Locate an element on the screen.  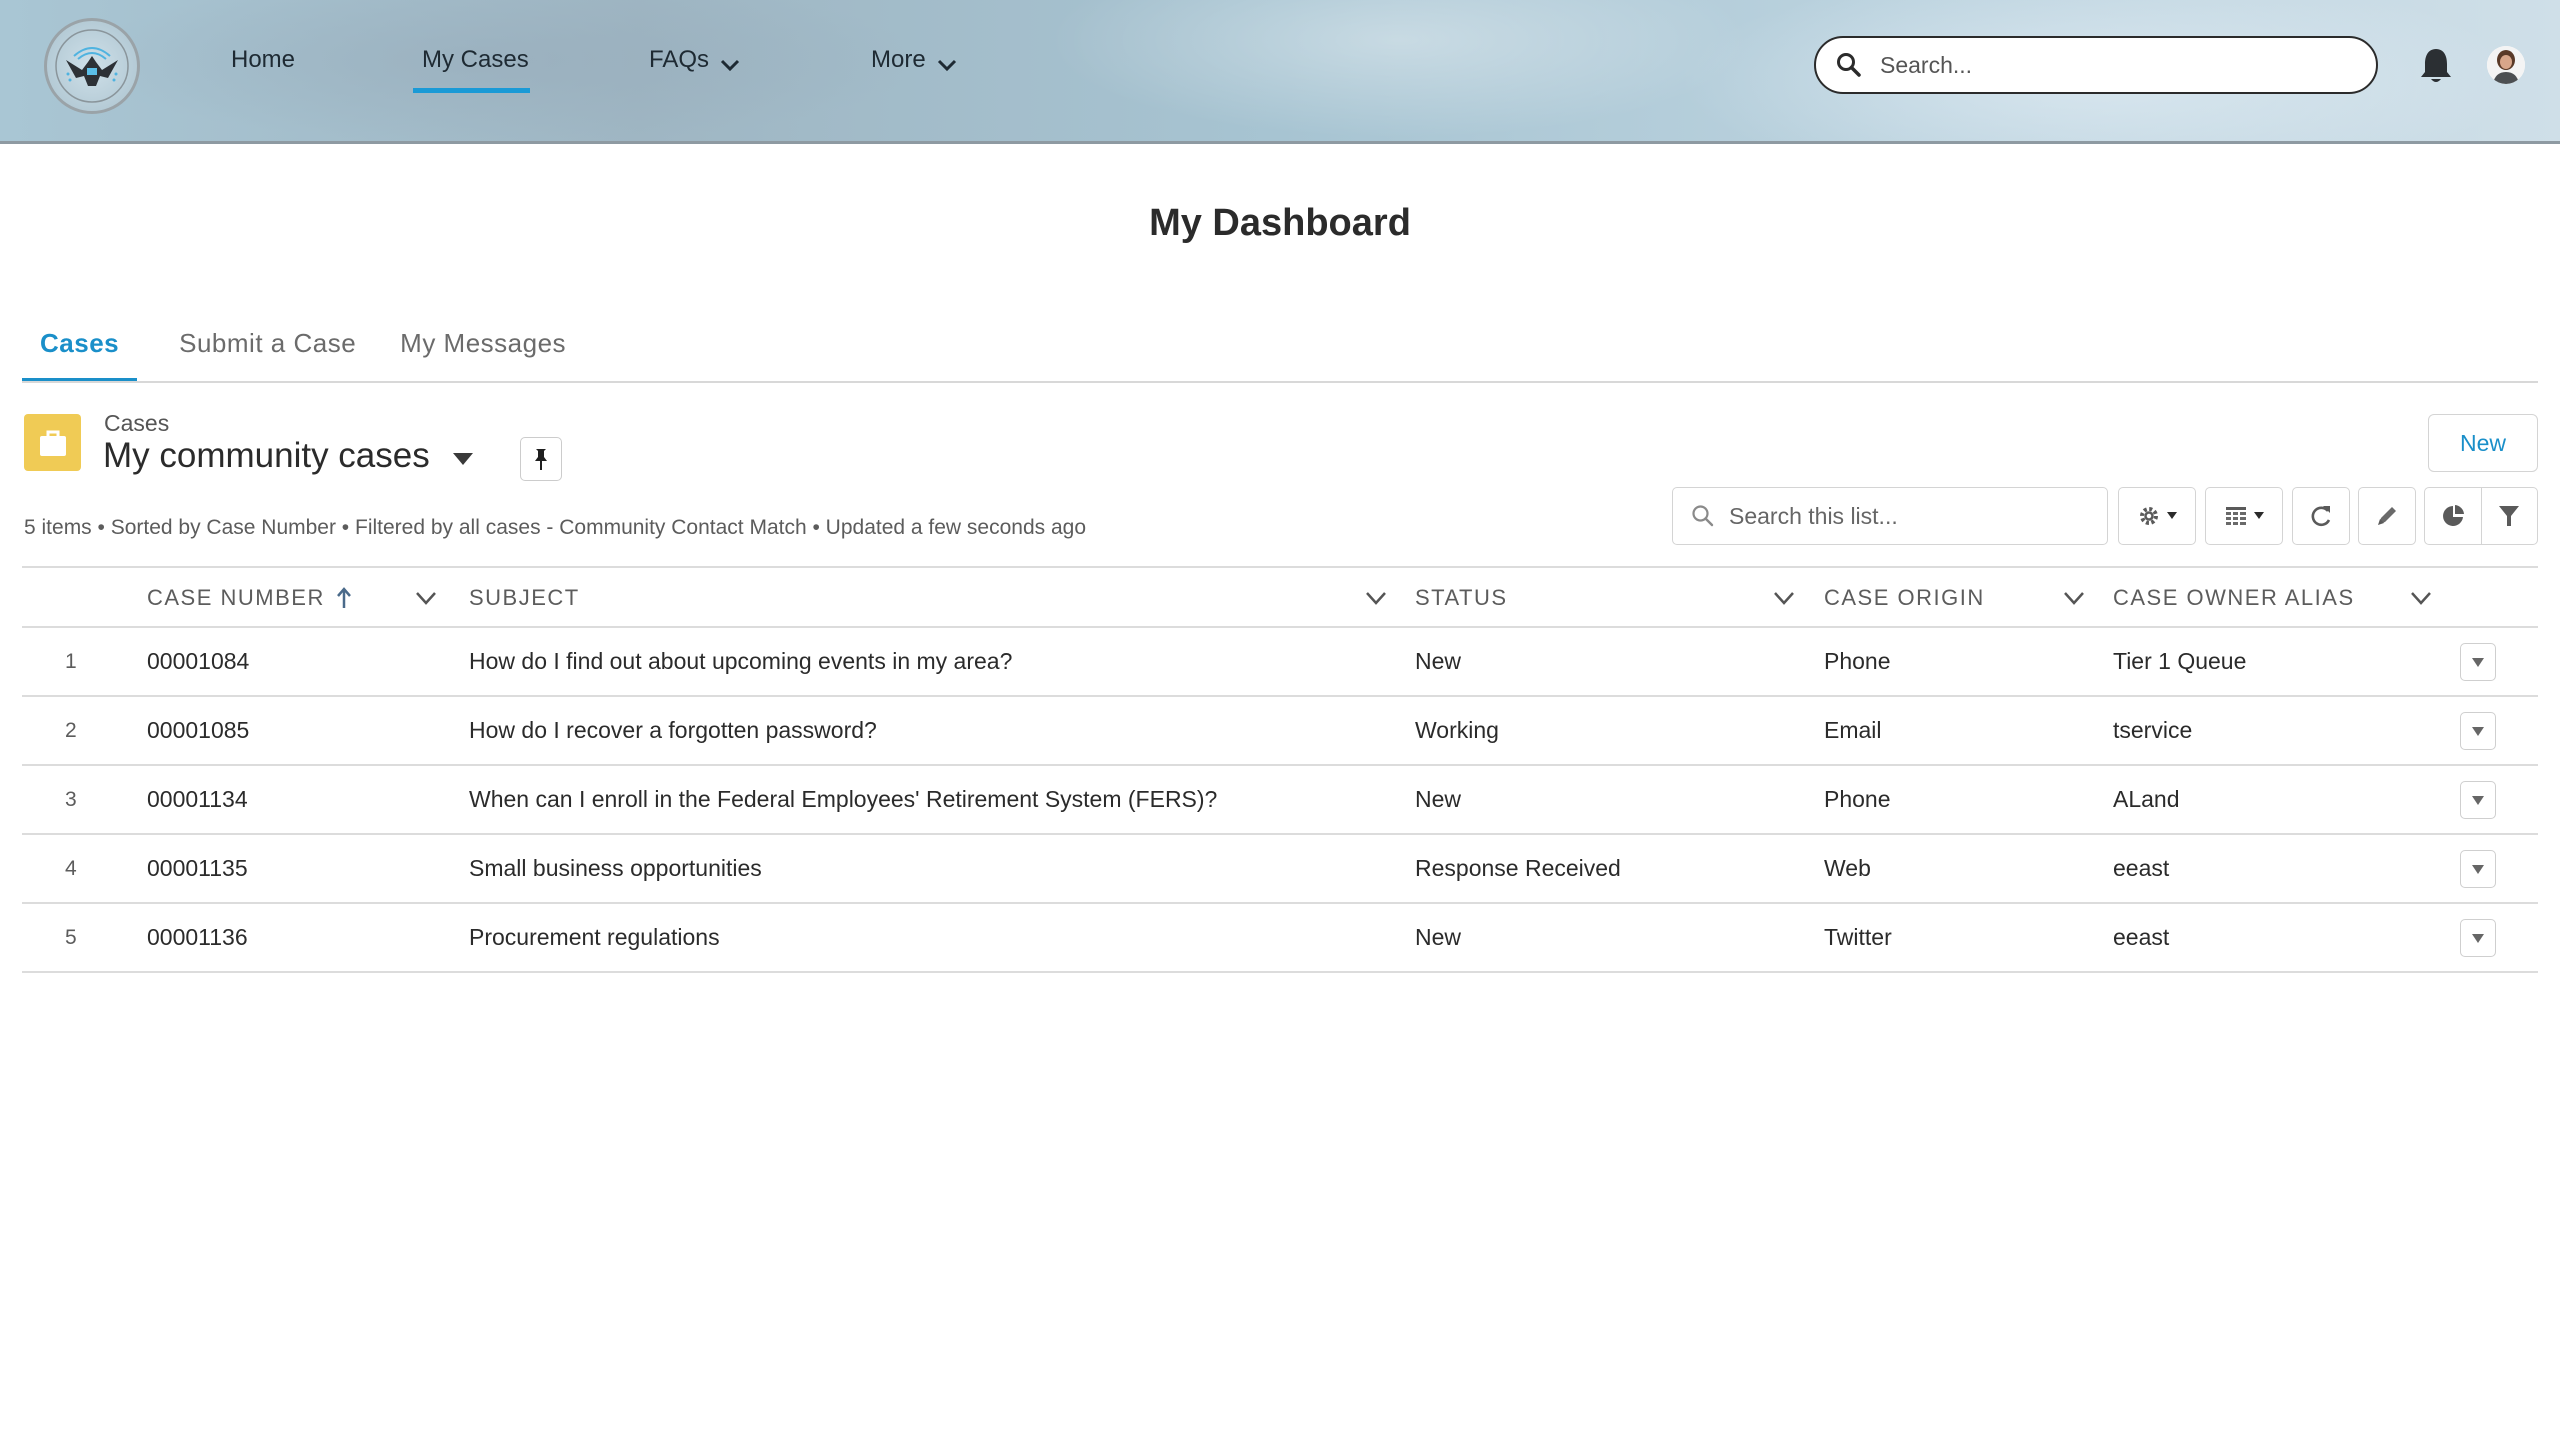
show-charts-button is located at coordinates (2453, 516).